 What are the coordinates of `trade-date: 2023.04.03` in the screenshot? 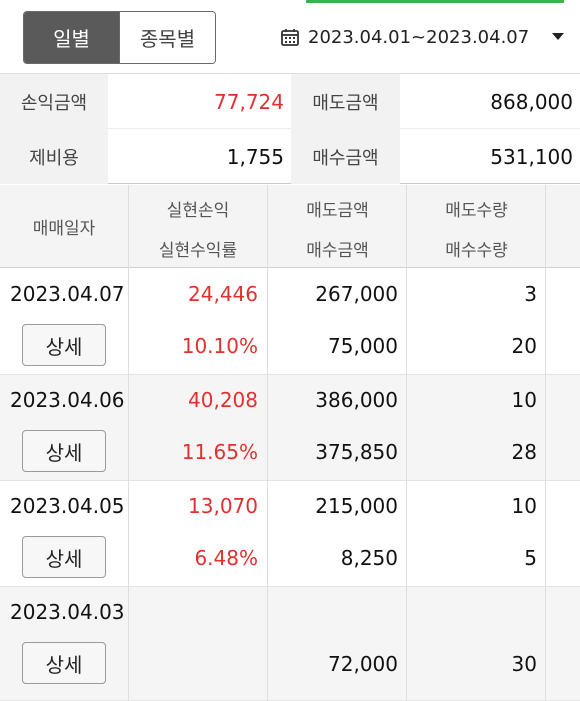 It's located at (67, 612).